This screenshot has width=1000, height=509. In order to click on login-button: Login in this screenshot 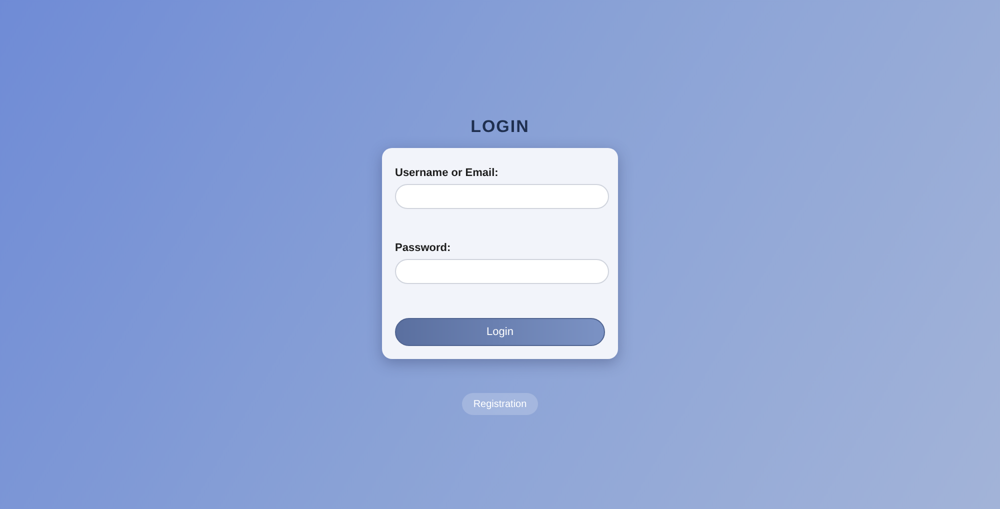, I will do `click(500, 332)`.